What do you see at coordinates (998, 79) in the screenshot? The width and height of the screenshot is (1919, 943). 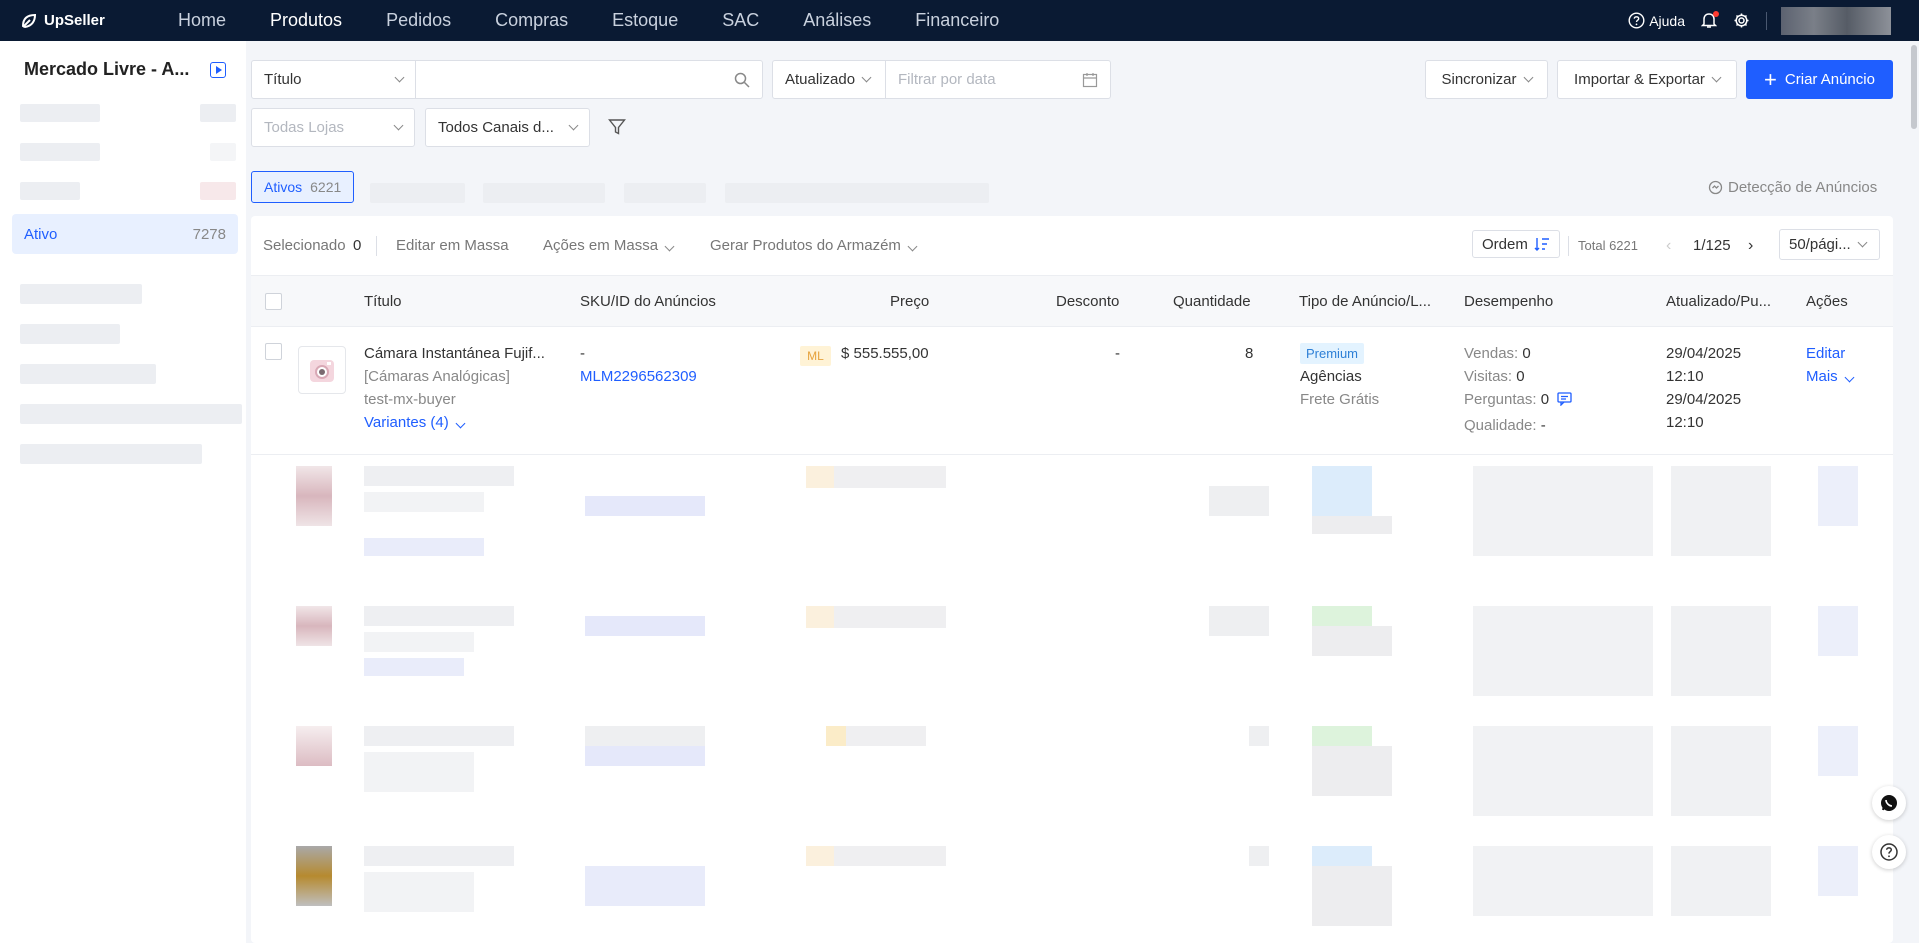 I see `date-filter-input: Filtrar por data` at bounding box center [998, 79].